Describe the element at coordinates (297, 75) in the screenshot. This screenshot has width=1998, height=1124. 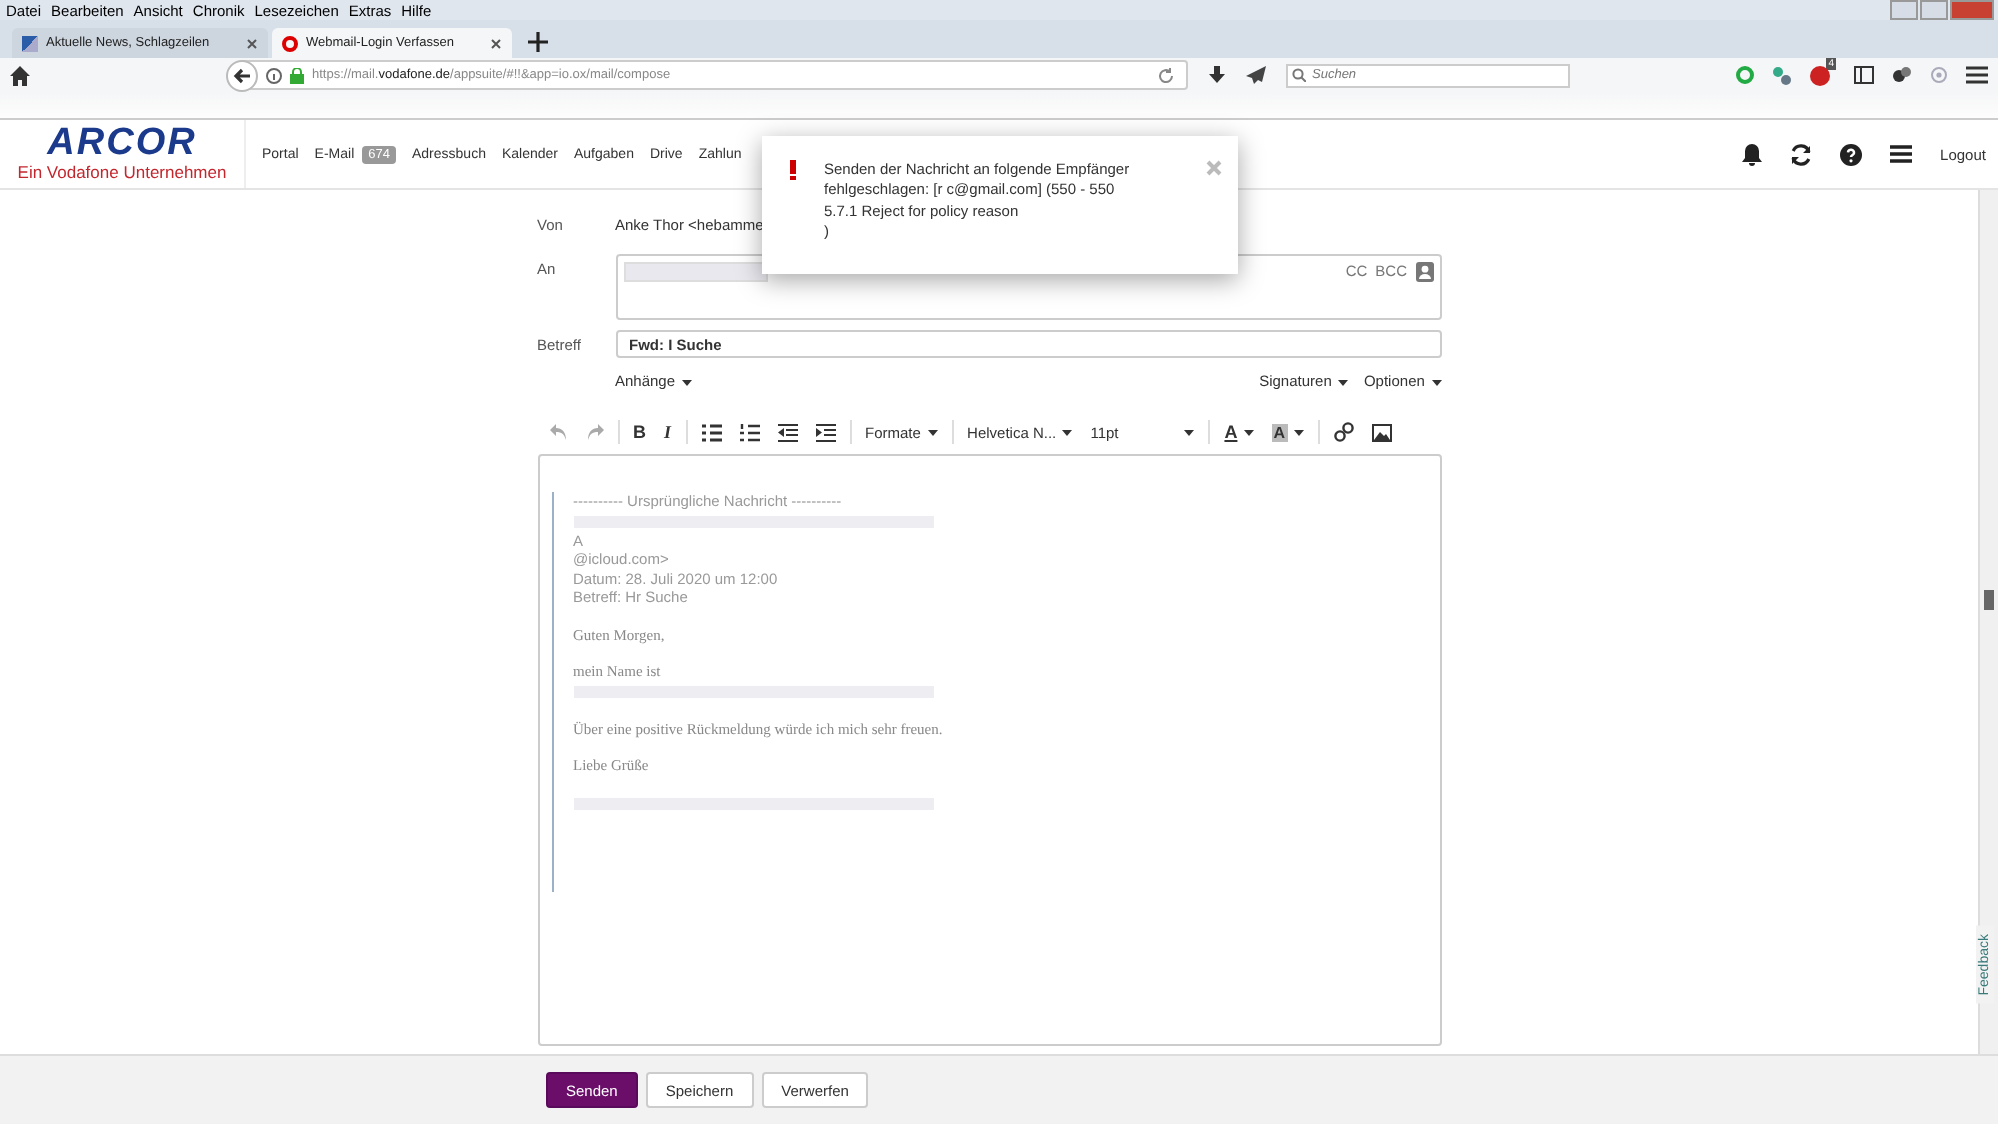
I see `lock-icon` at that location.